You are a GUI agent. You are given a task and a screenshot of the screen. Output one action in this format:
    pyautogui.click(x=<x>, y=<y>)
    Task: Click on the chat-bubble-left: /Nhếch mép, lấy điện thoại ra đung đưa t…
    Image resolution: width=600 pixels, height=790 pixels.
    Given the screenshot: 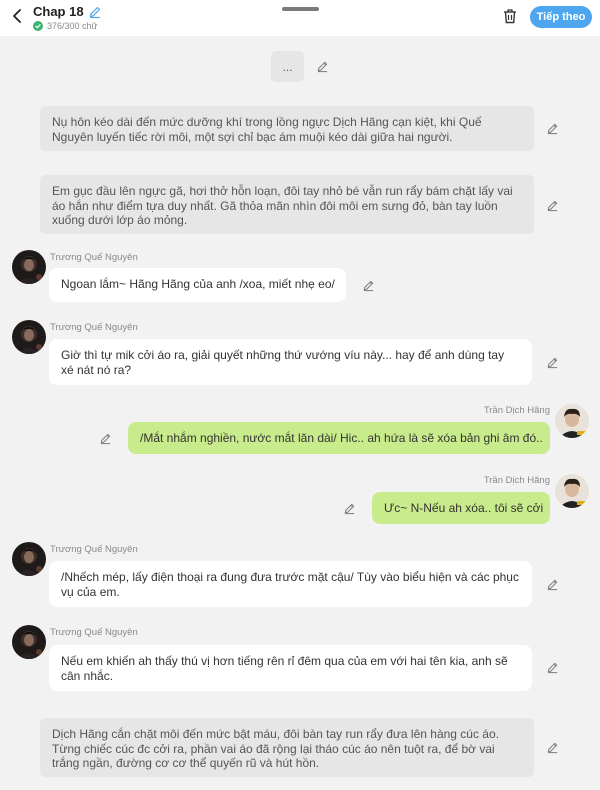 What is the action you would take?
    pyautogui.click(x=290, y=584)
    